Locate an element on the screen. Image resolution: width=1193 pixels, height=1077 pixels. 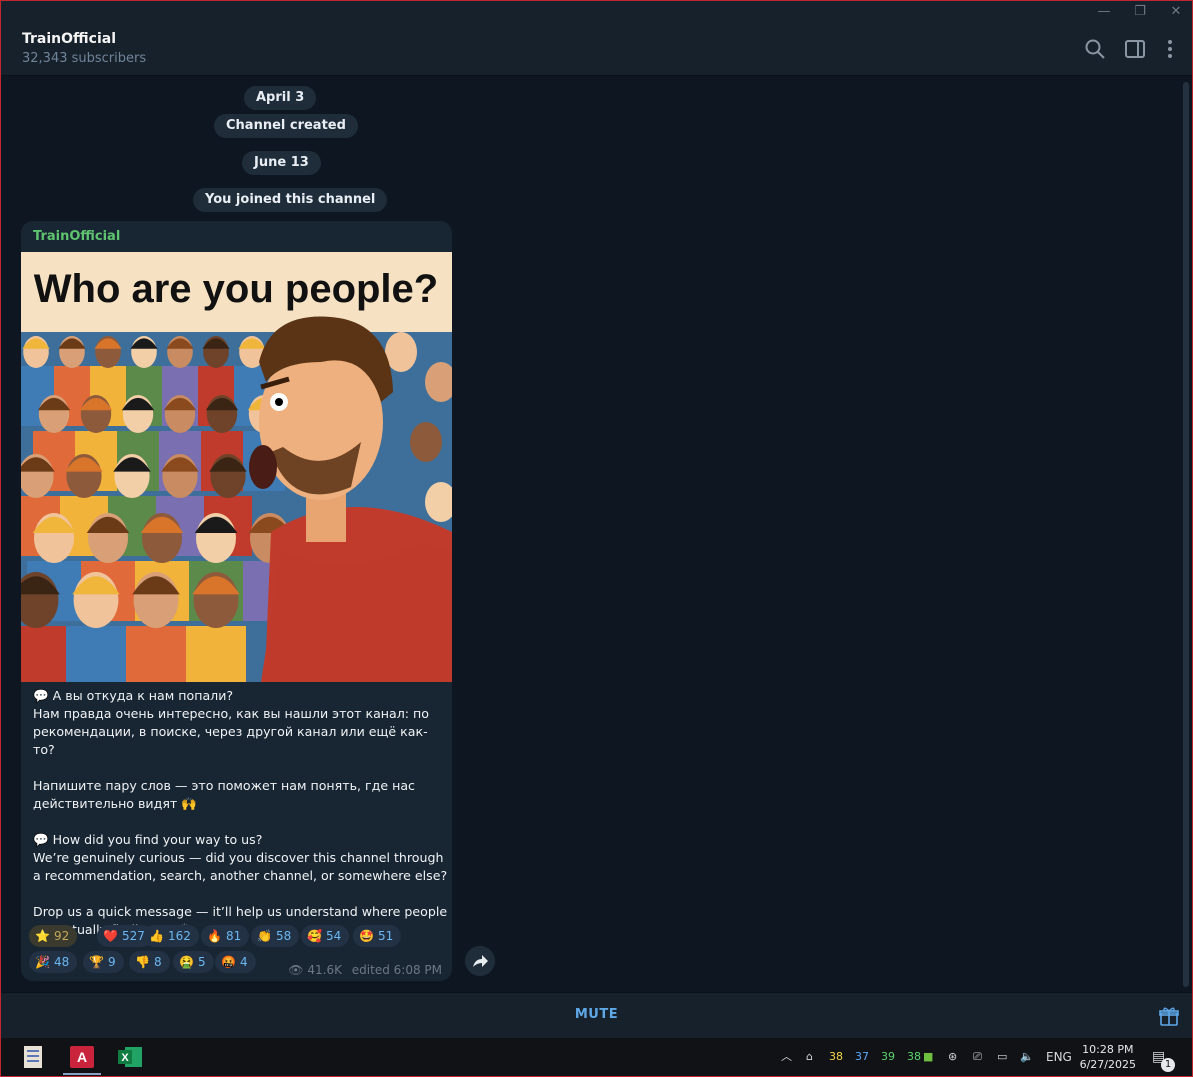
reaction-count: 81 is located at coordinates (234, 936).